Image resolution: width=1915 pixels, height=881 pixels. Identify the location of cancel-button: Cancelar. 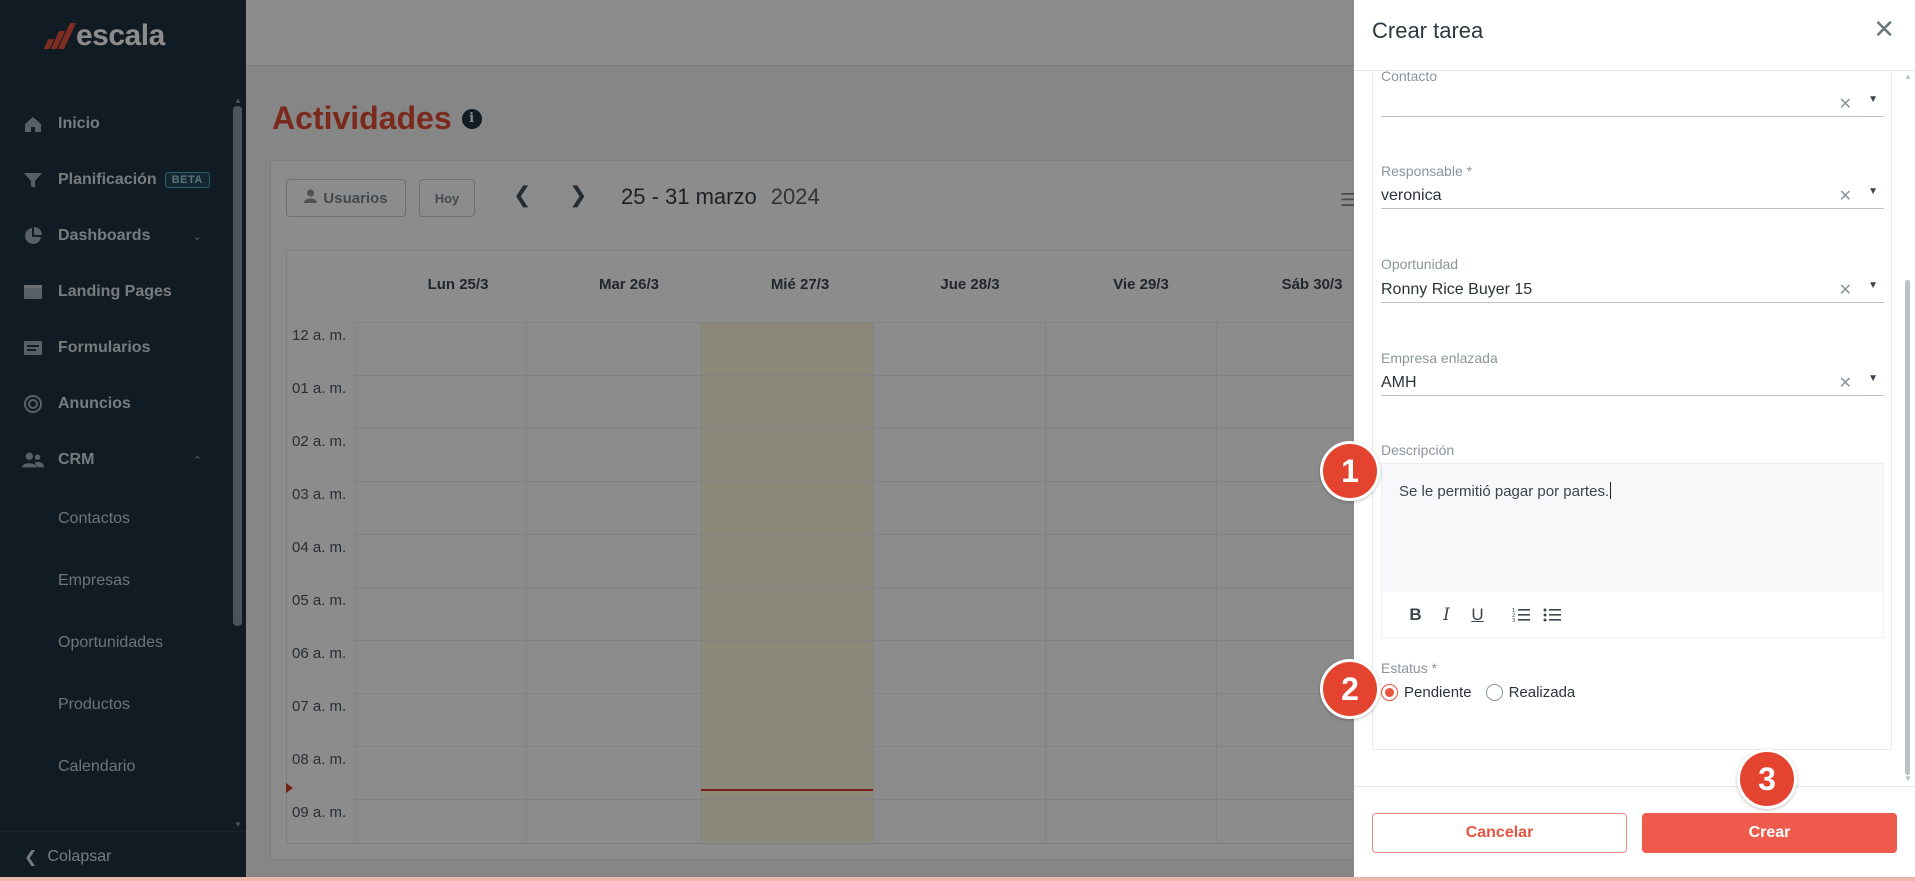
(1499, 833).